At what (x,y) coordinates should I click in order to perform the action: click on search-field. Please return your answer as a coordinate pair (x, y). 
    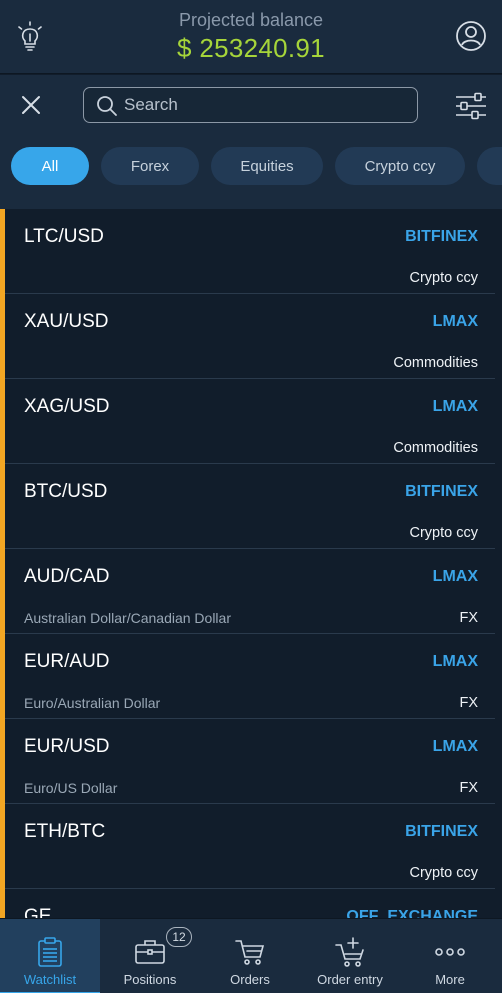
    Looking at the image, I should click on (250, 105).